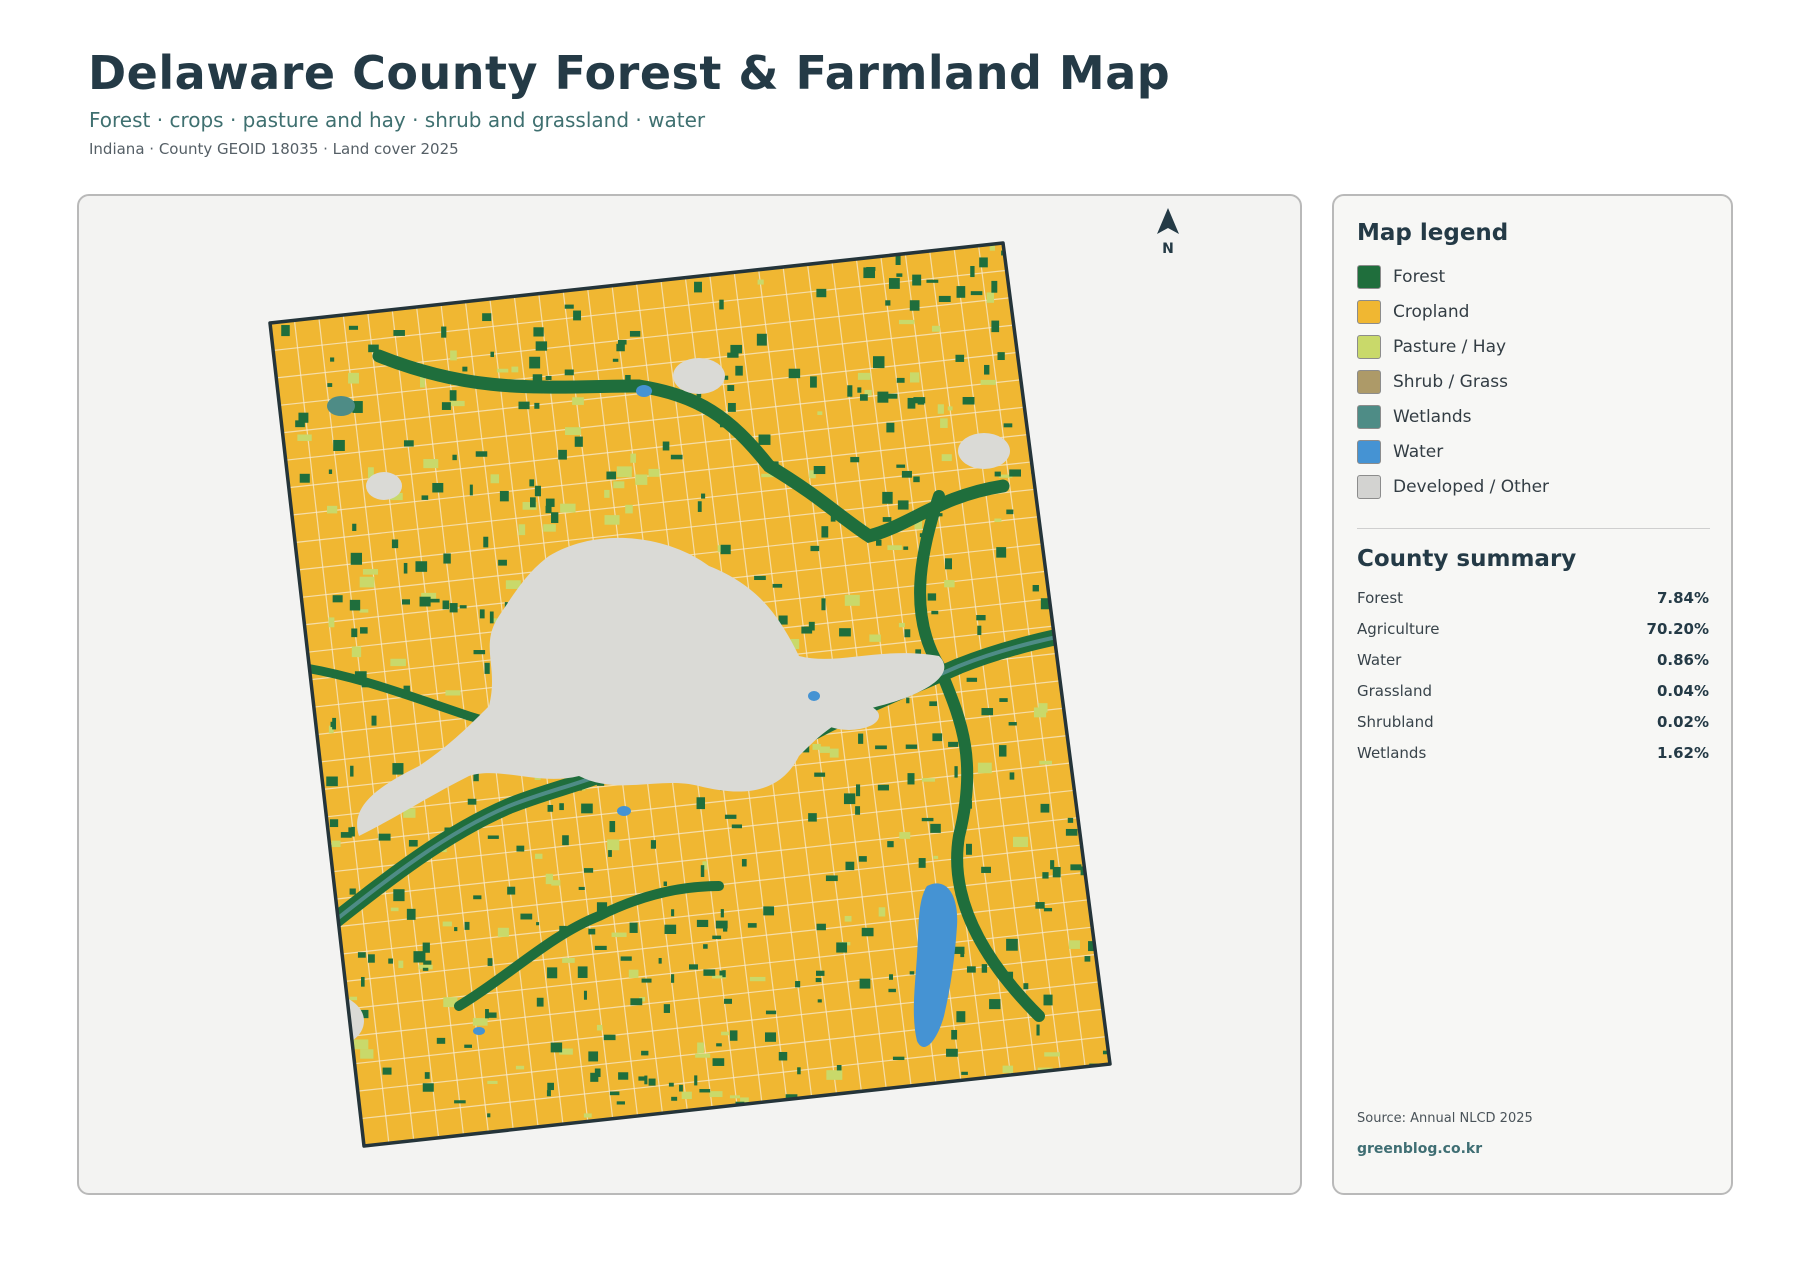 The image size is (1800, 1273). Describe the element at coordinates (1369, 382) in the screenshot. I see `legend-swatch-shrub` at that location.